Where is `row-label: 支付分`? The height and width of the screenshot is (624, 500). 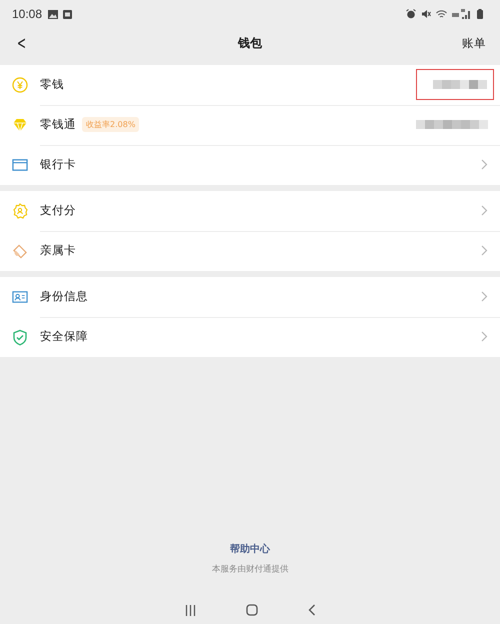 row-label: 支付分 is located at coordinates (58, 210).